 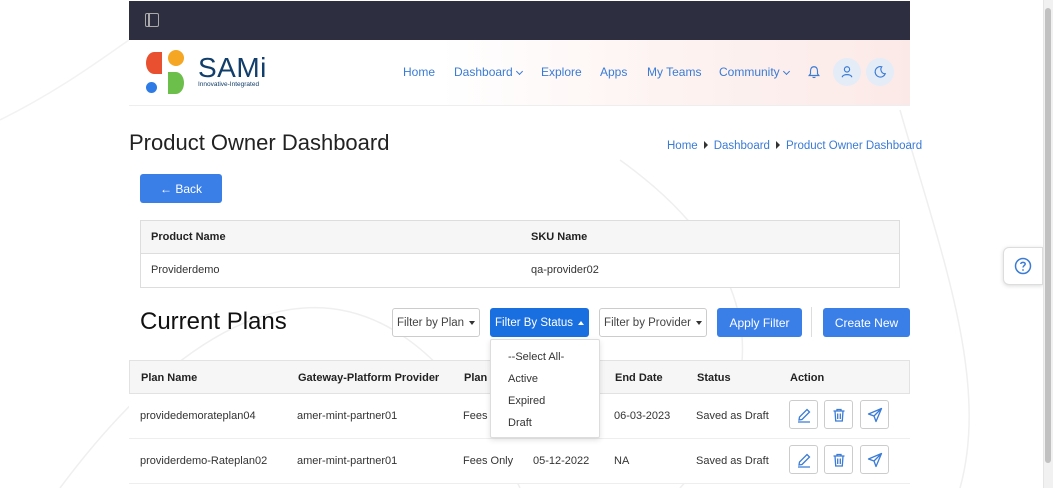 What do you see at coordinates (714, 378) in the screenshot?
I see `header-status: Status` at bounding box center [714, 378].